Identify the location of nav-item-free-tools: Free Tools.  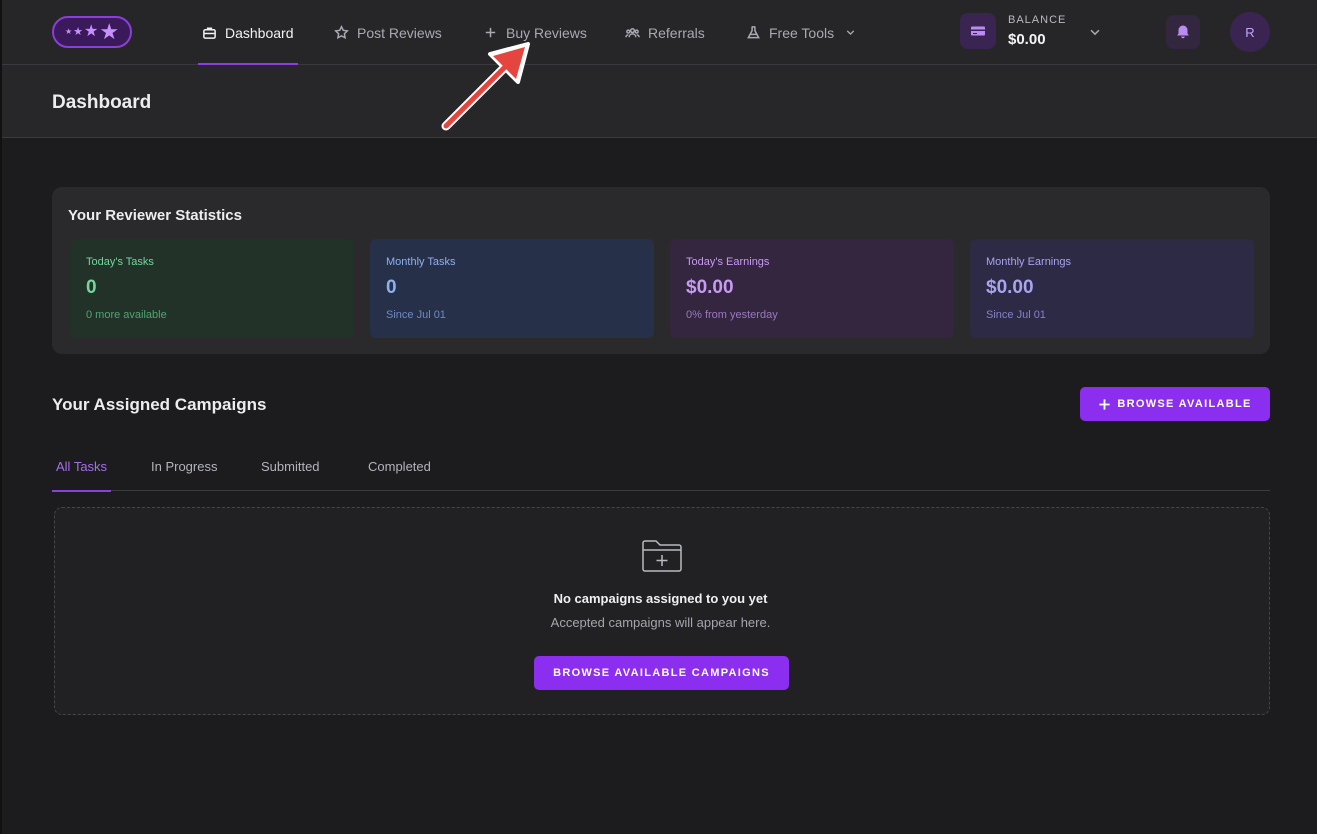
(801, 32).